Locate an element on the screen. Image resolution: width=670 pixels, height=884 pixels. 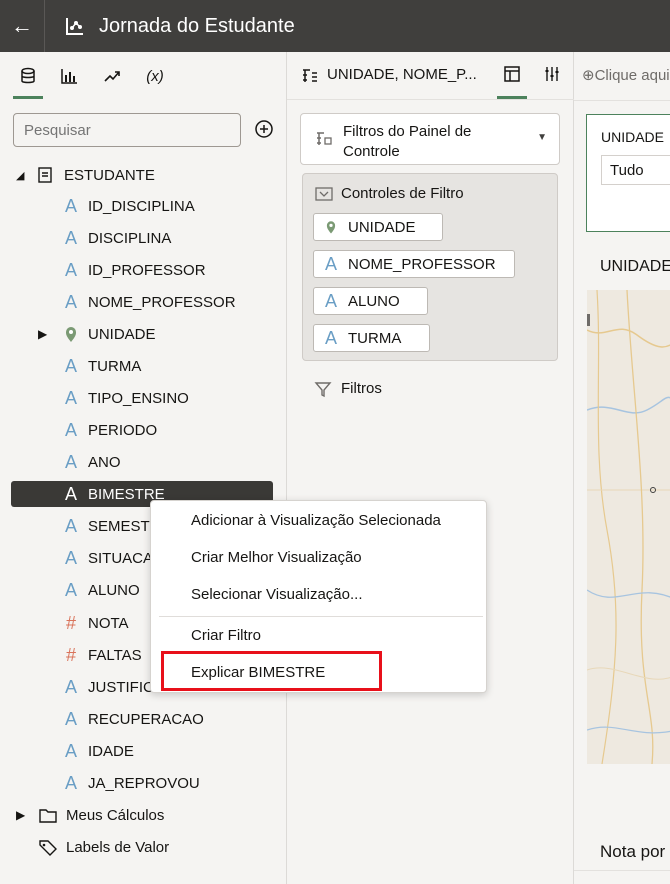
filter-control-icon is located at coordinates (324, 194).